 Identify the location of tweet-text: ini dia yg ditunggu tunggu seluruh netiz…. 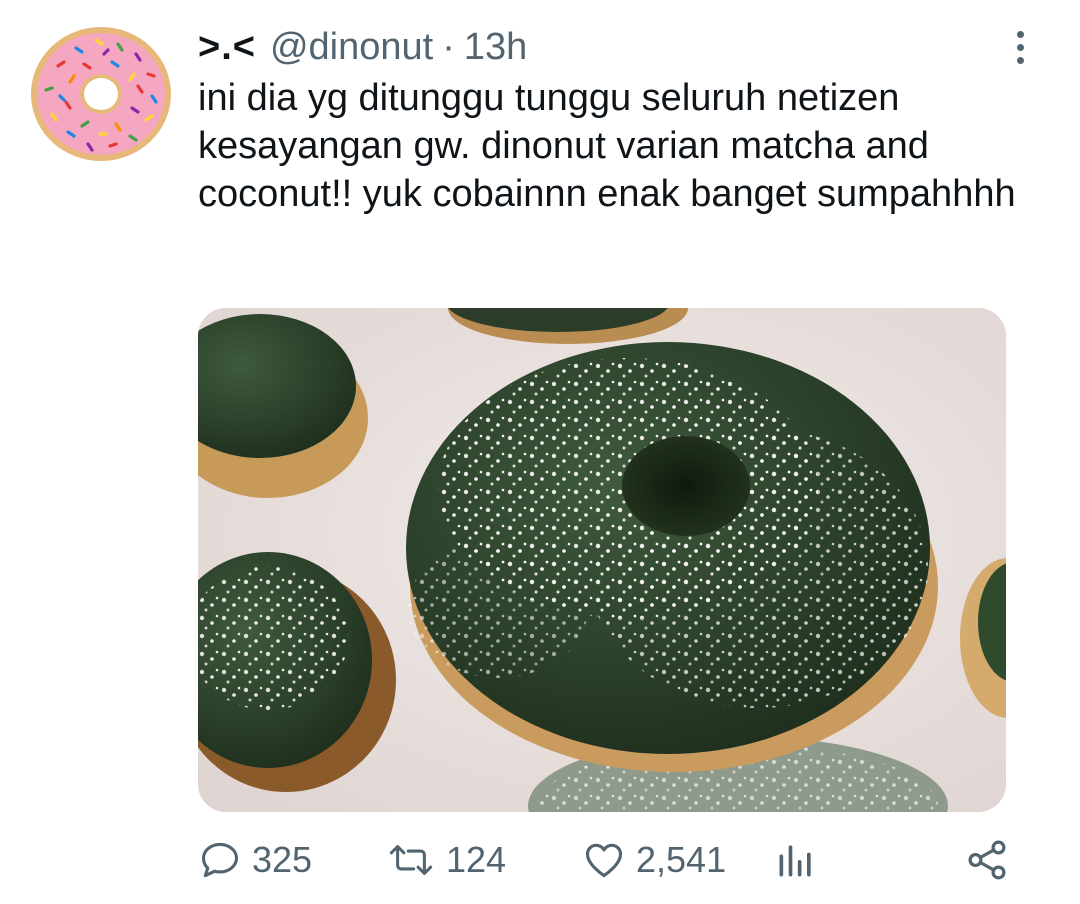
(607, 146).